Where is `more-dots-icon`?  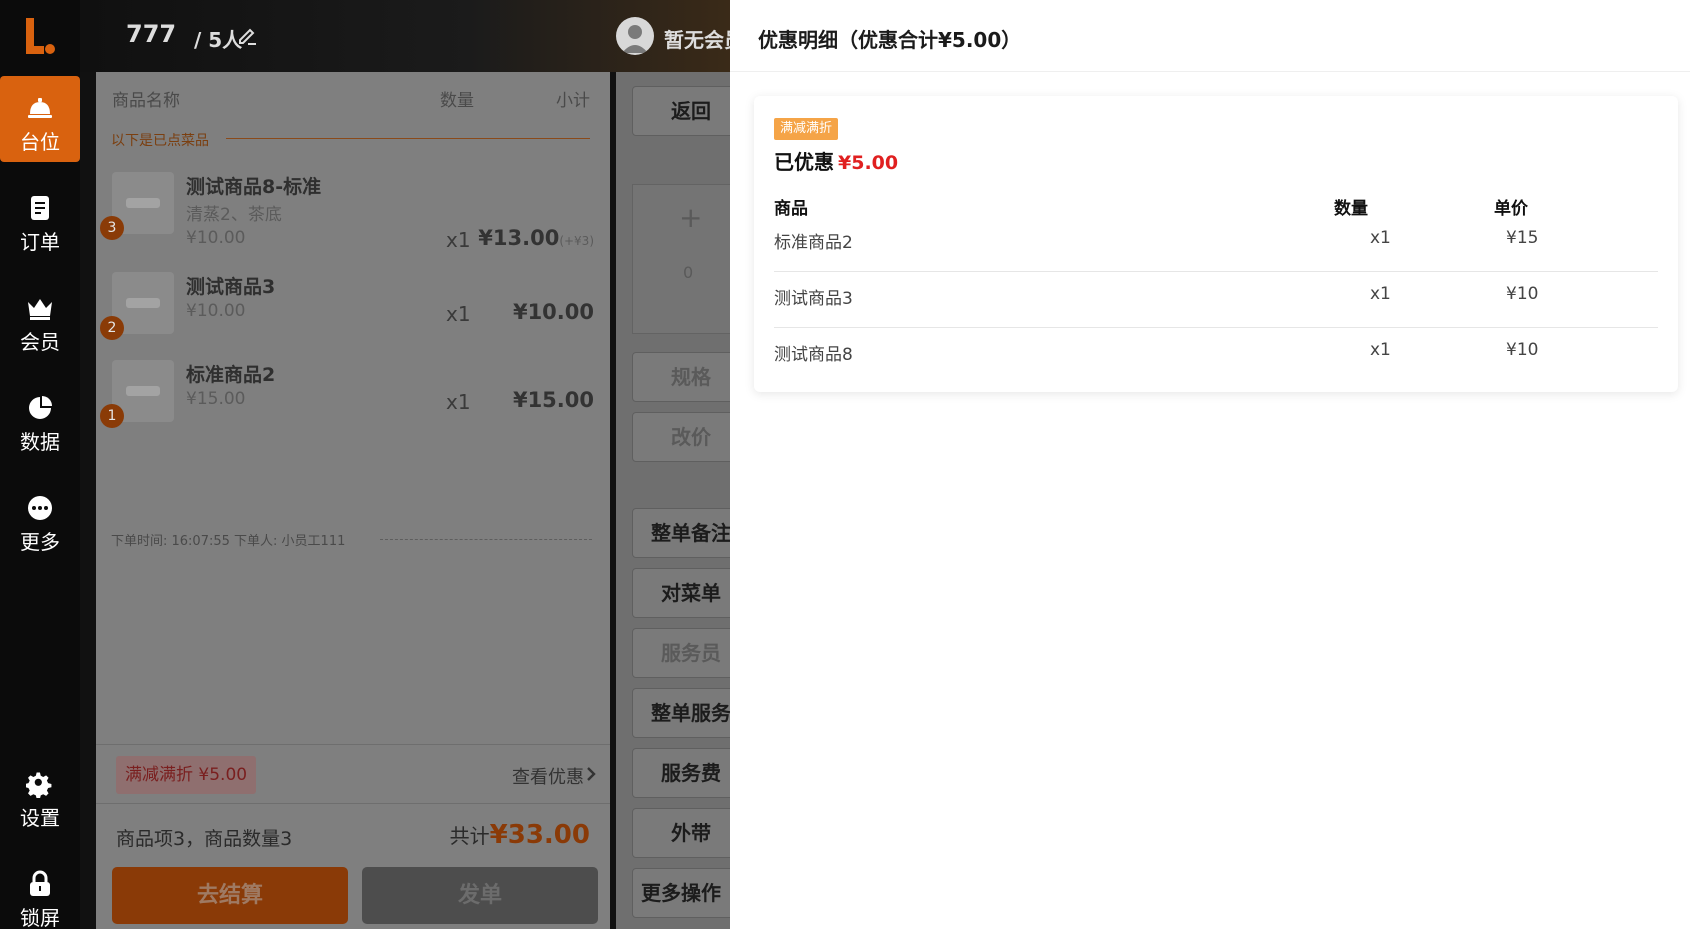 more-dots-icon is located at coordinates (40, 508).